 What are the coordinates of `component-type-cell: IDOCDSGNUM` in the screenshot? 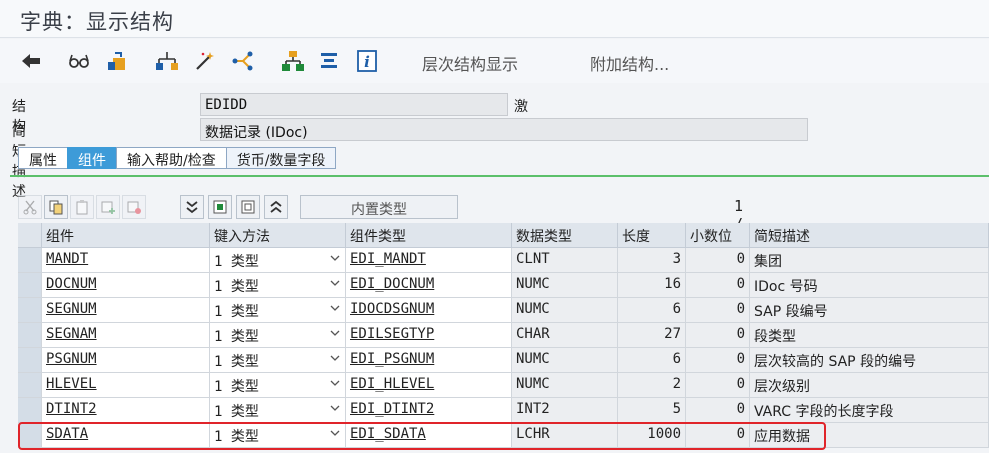 It's located at (429, 310).